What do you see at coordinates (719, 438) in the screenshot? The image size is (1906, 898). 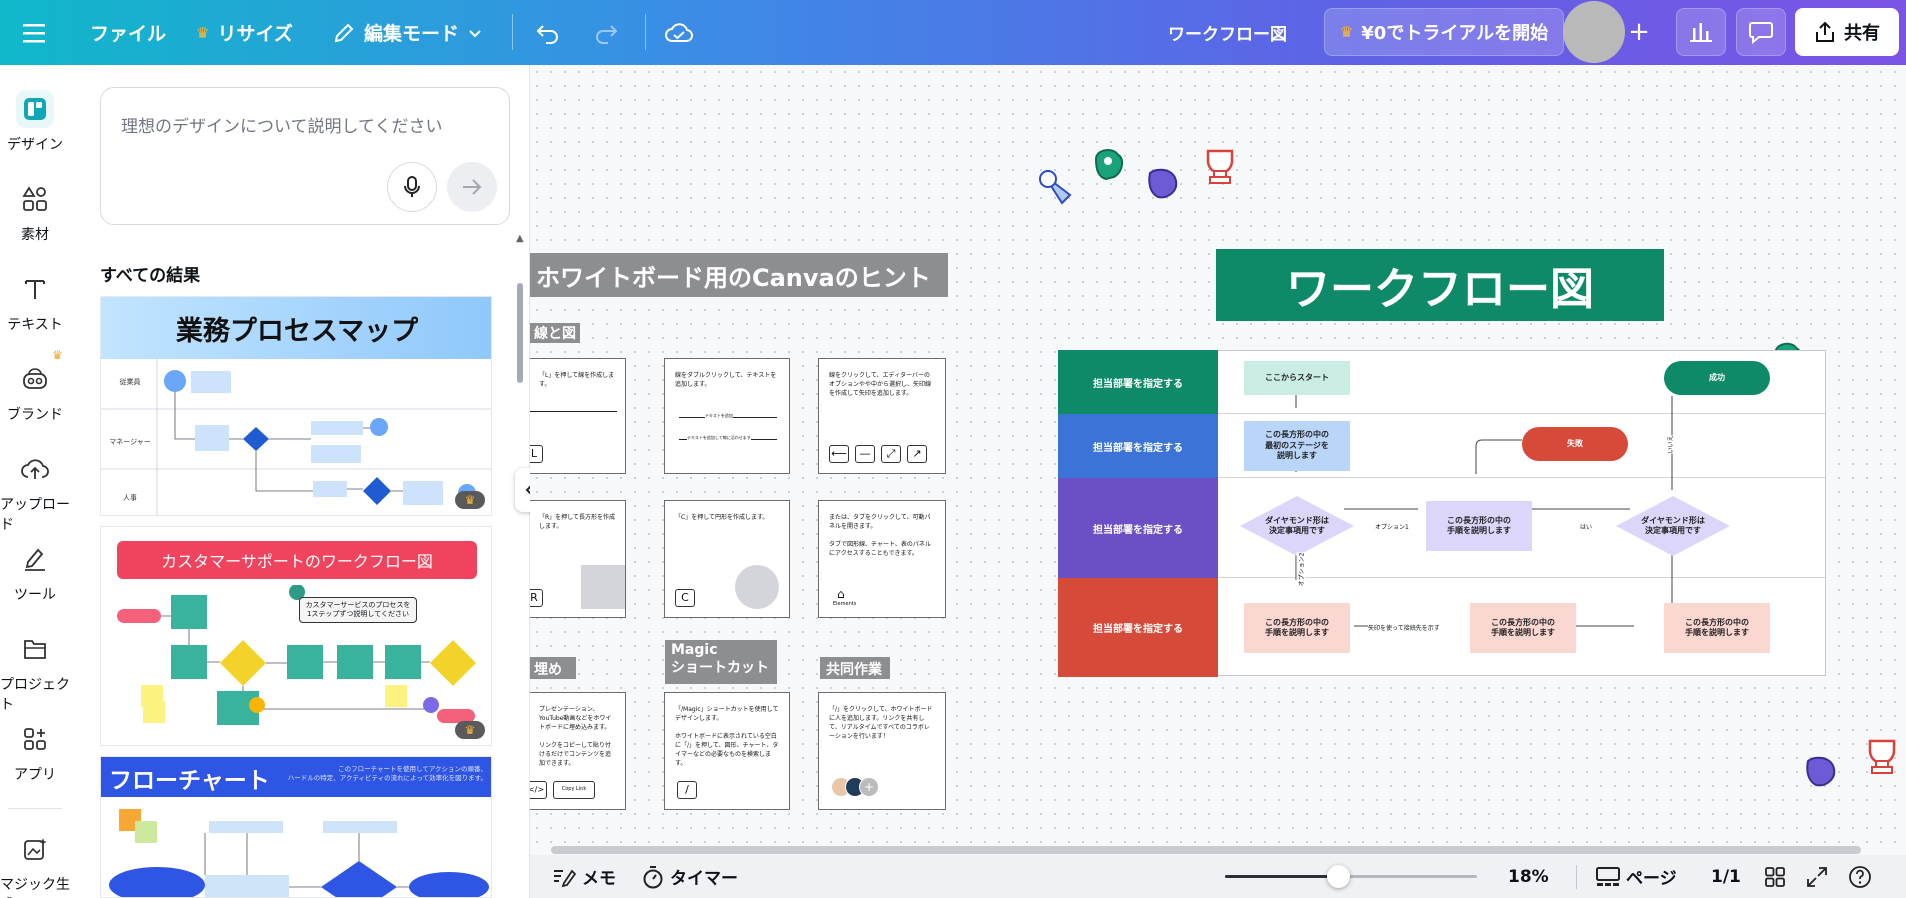 I see `line-label: テキストを追加して線に沿わせます` at bounding box center [719, 438].